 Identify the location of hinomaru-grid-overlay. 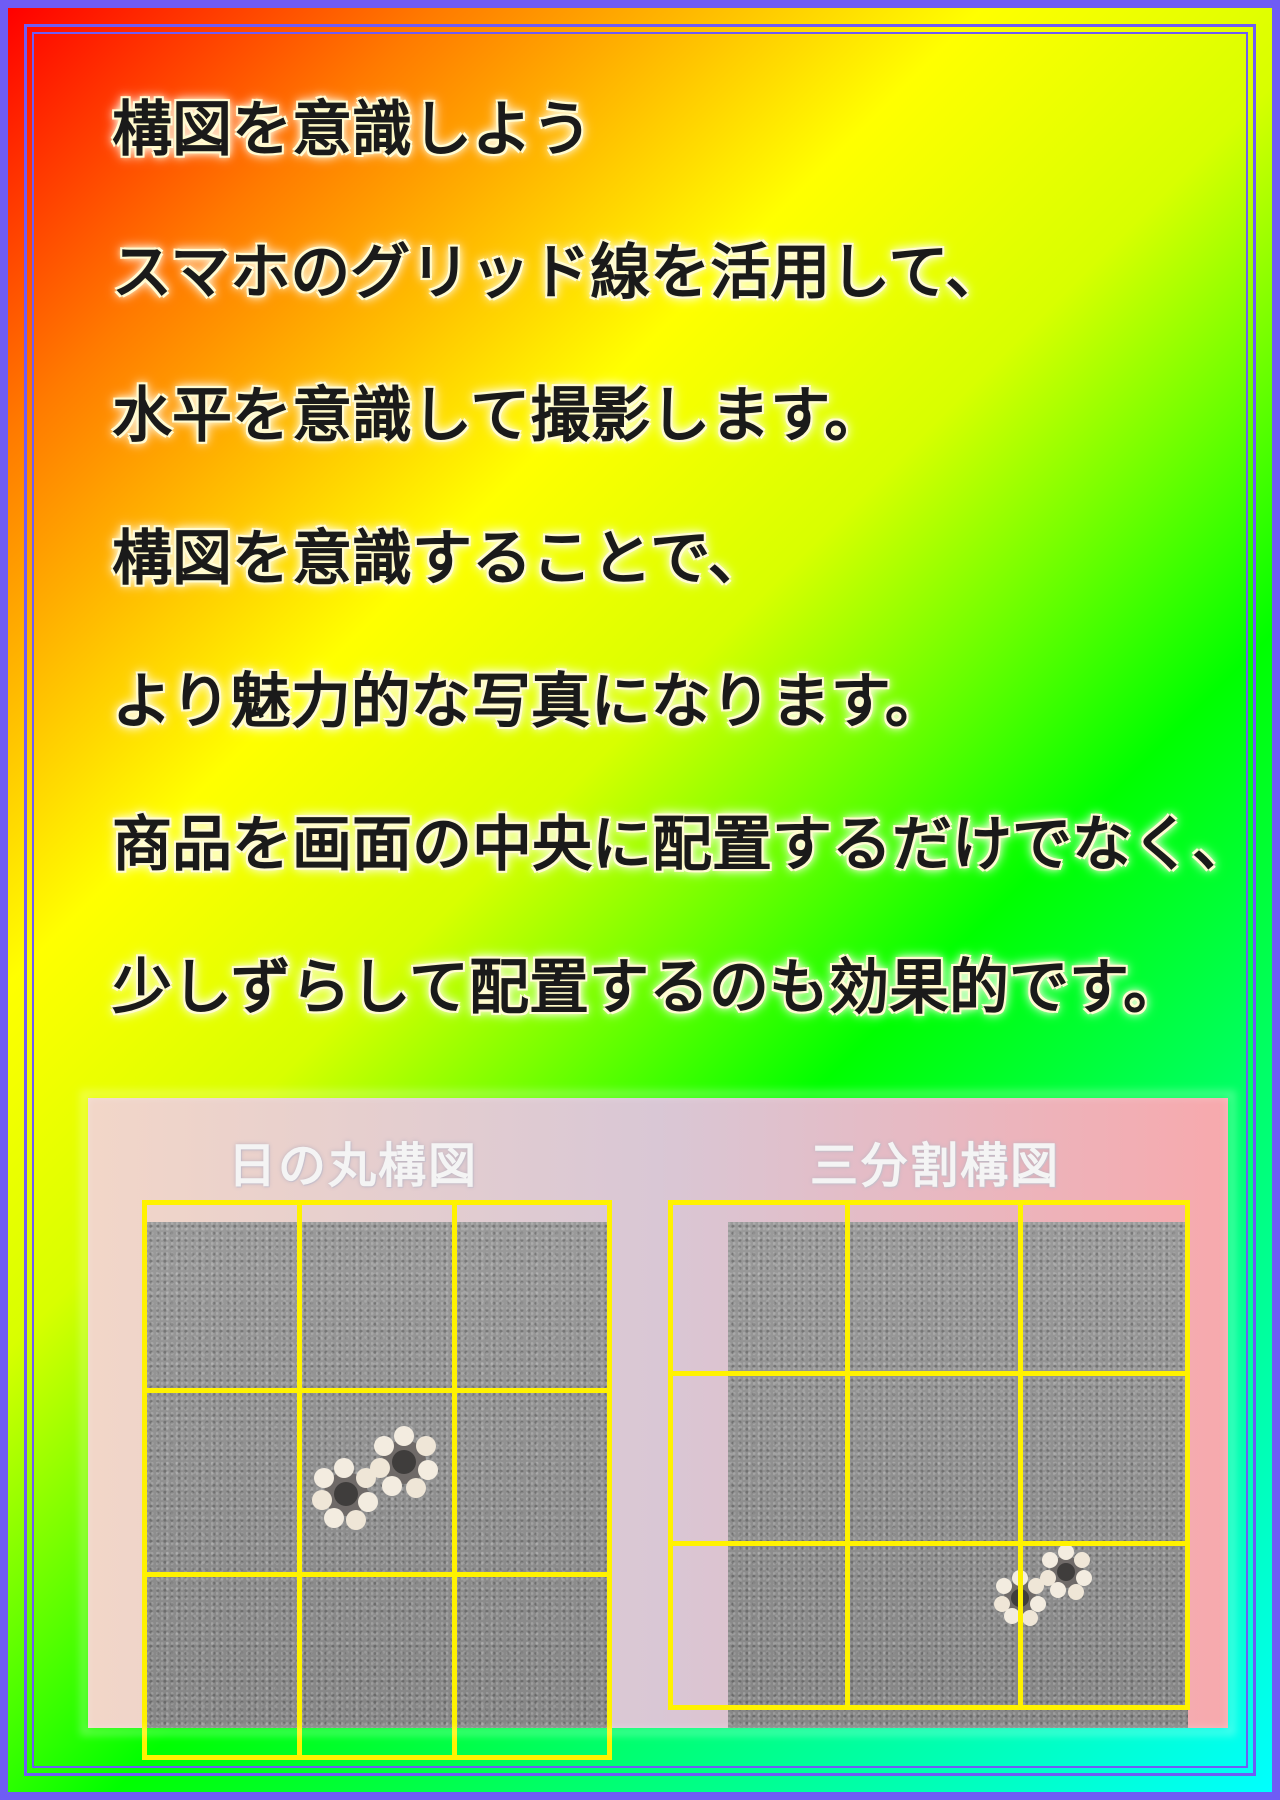
(377, 1480).